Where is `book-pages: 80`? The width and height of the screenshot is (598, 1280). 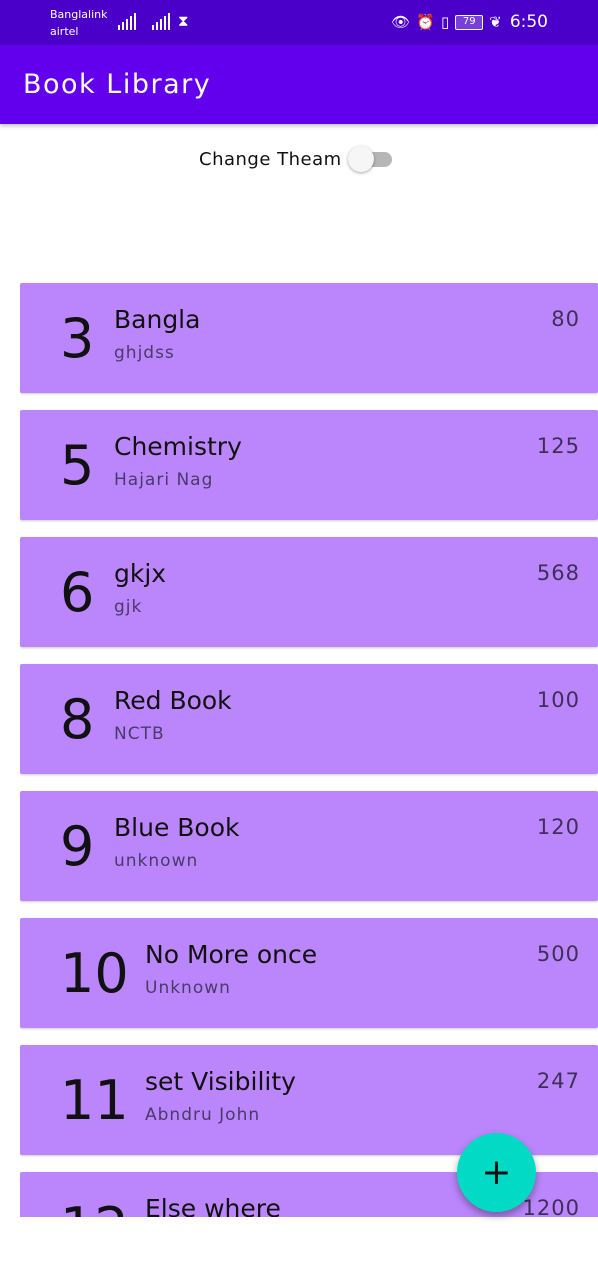 book-pages: 80 is located at coordinates (565, 319).